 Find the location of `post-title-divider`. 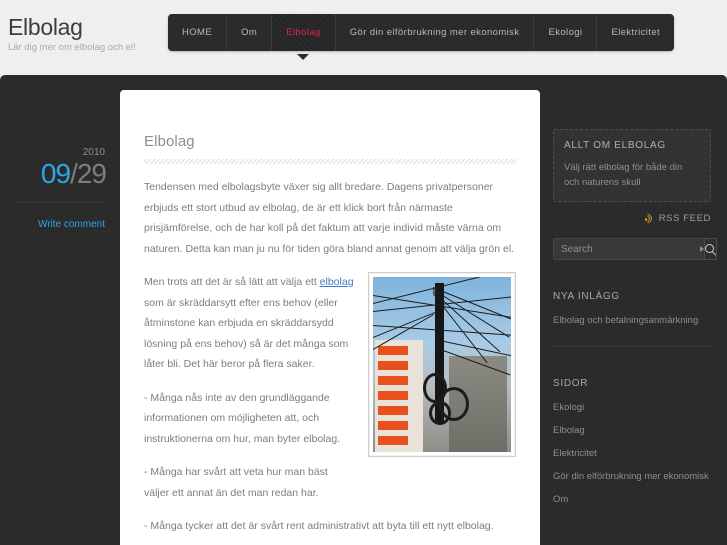

post-title-divider is located at coordinates (330, 161).